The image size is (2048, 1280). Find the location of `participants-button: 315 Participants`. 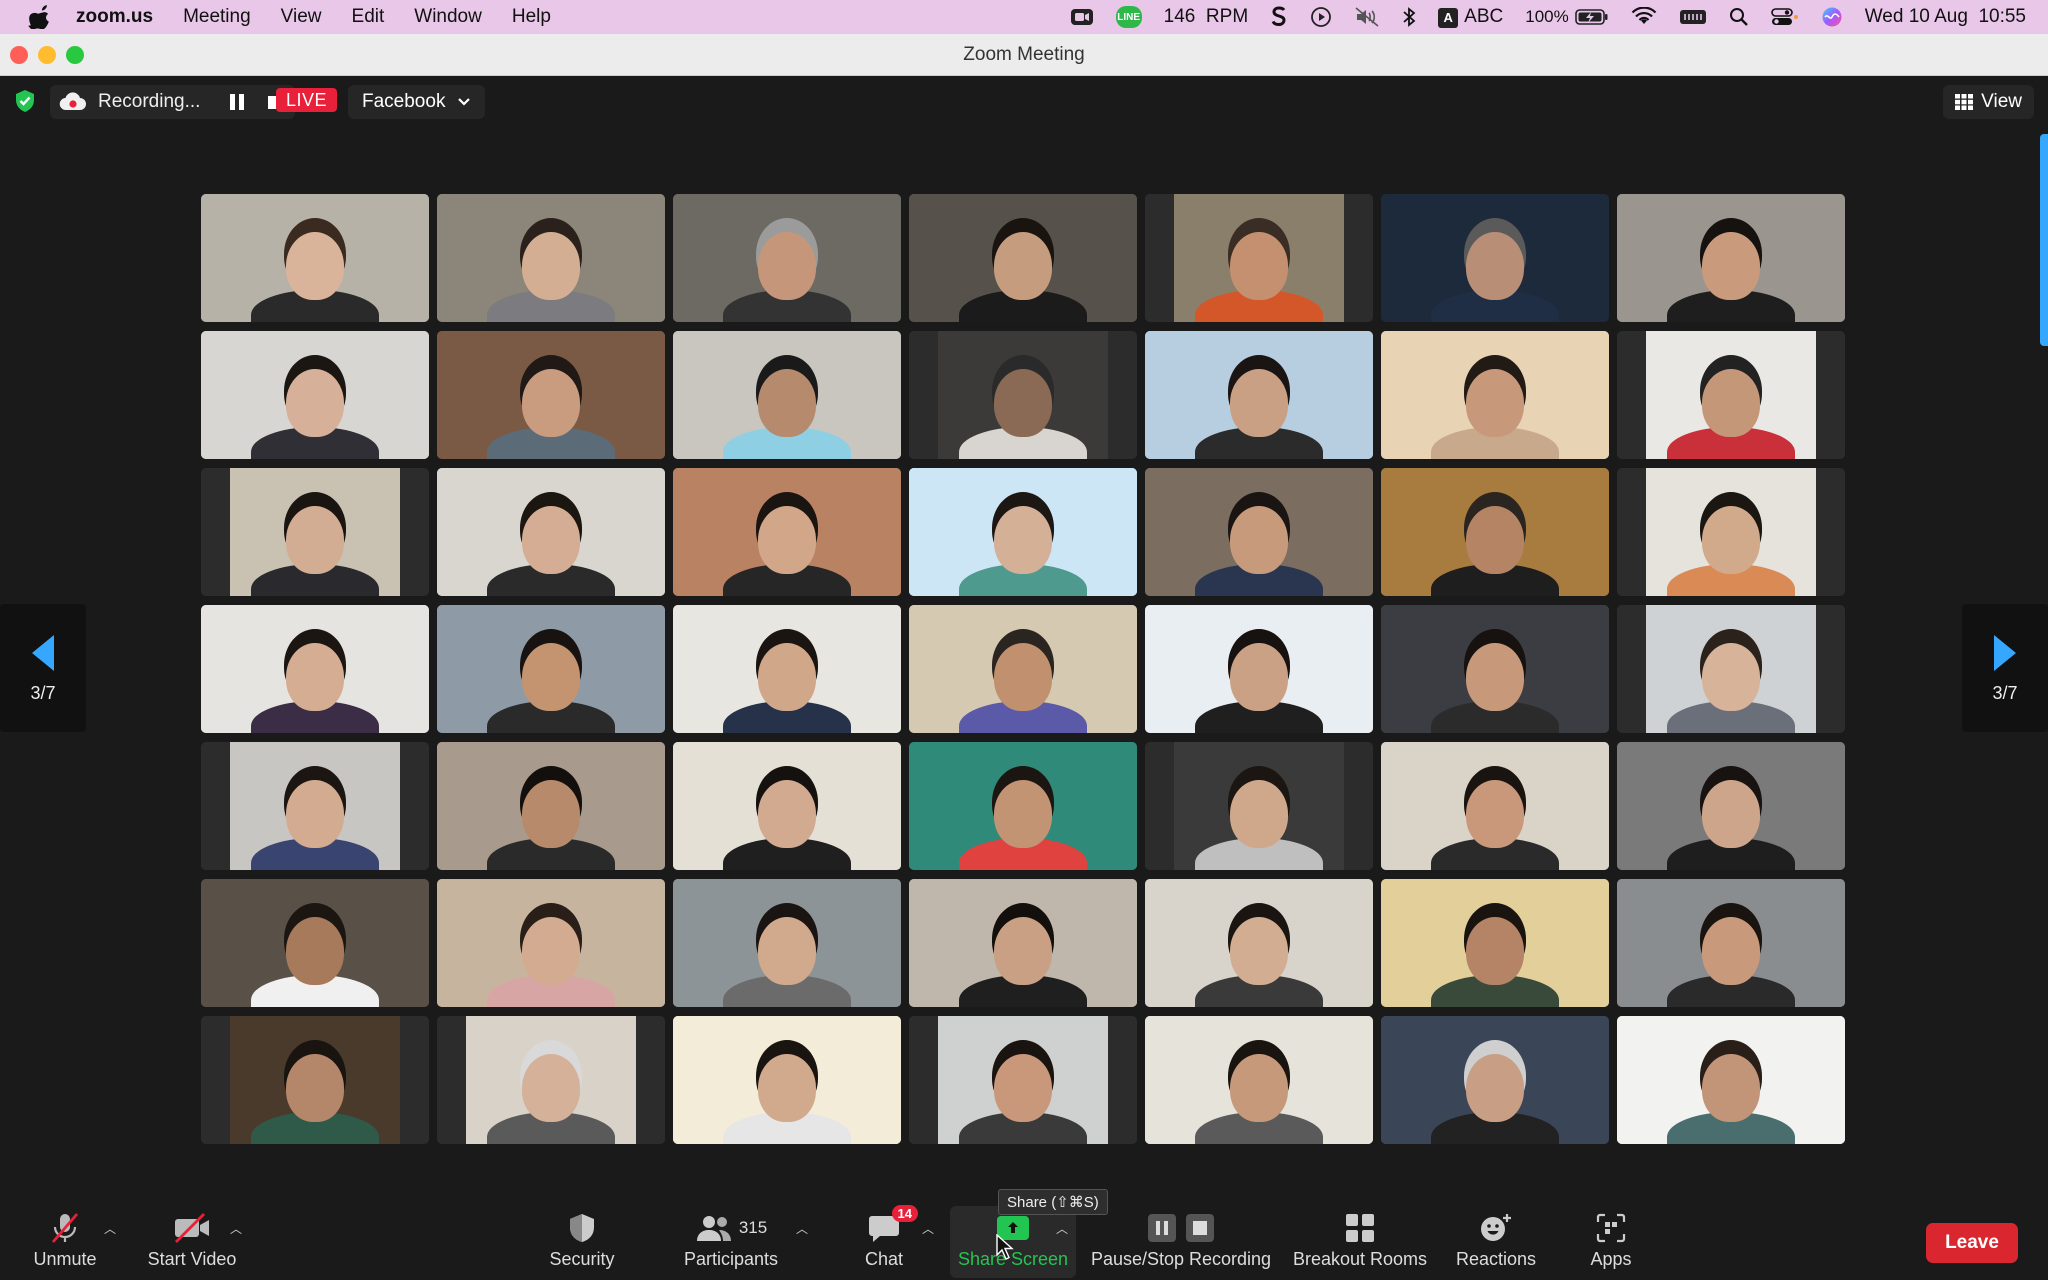

participants-button: 315 Participants is located at coordinates (731, 1242).